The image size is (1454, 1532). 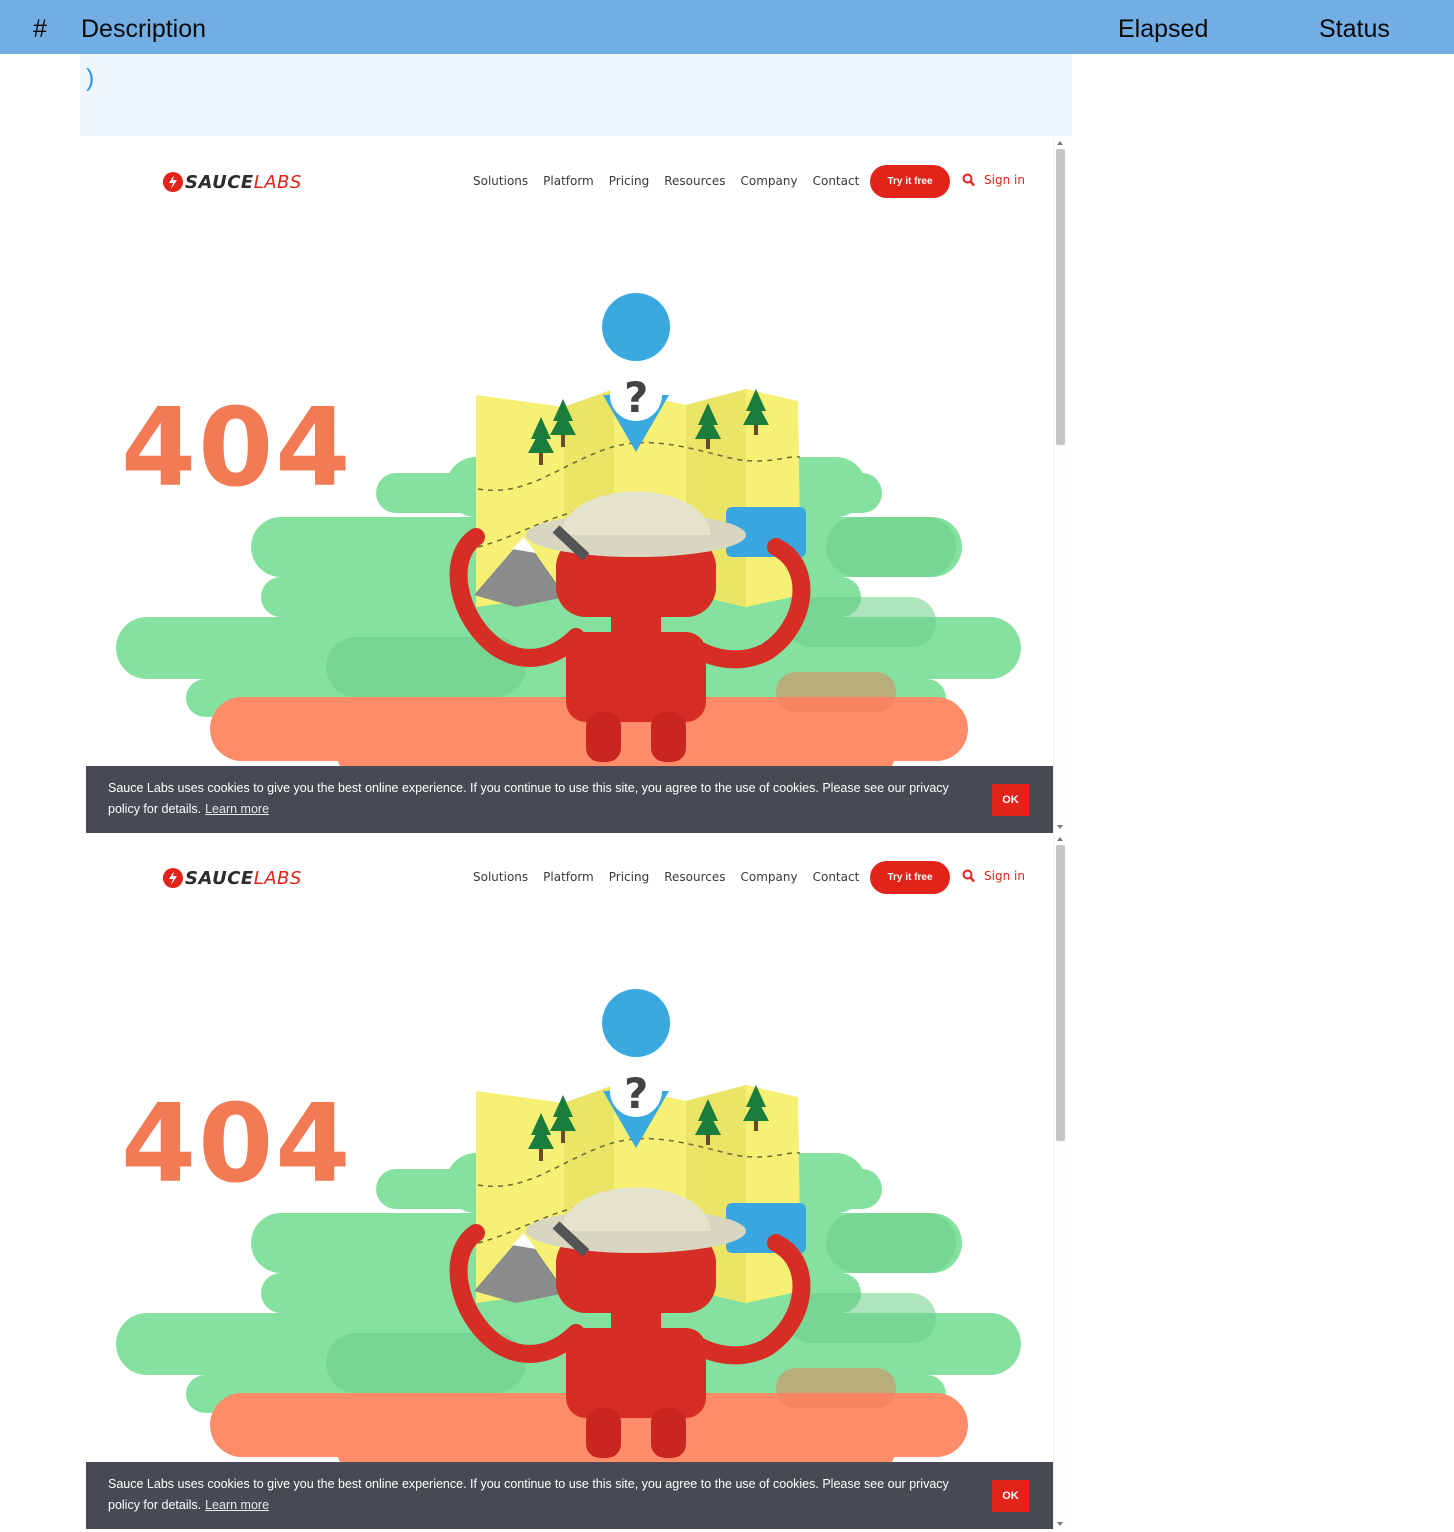 I want to click on column-header-elapsed: Elapsed, so click(x=1163, y=29).